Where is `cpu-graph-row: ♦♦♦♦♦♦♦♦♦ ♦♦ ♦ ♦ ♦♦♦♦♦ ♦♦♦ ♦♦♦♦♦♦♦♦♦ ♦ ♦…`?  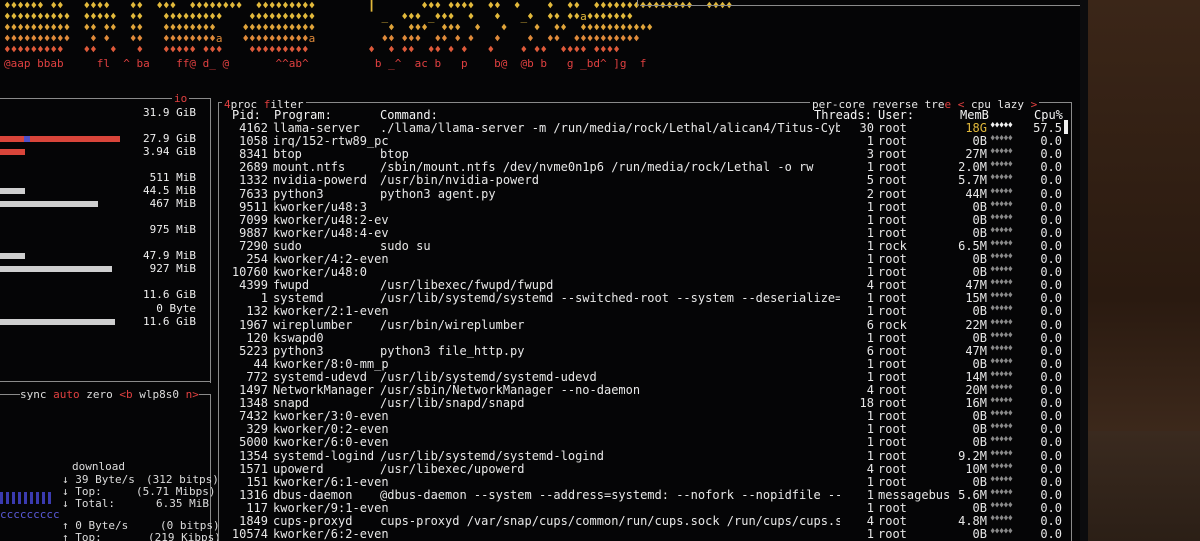 cpu-graph-row: ♦♦♦♦♦♦♦♦♦ ♦♦ ♦ ♦ ♦♦♦♦♦ ♦♦♦ ♦♦♦♦♦♦♦♦♦ ♦ ♦… is located at coordinates (312, 49).